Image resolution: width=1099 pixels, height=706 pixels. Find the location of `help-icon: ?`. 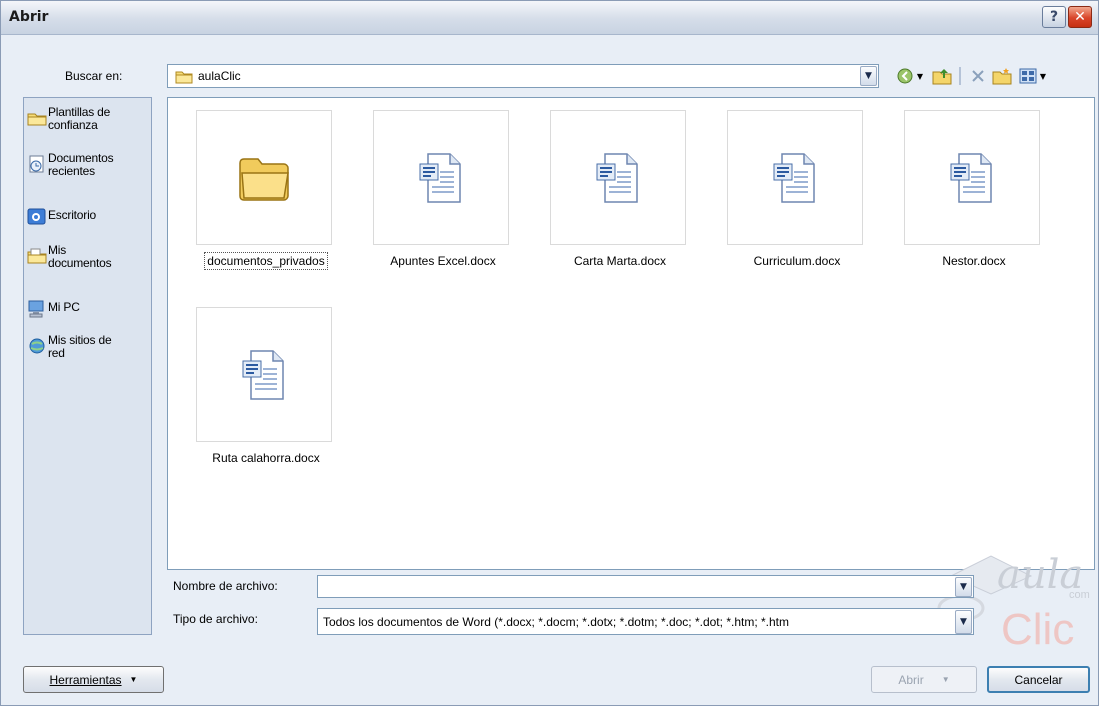

help-icon: ? is located at coordinates (1054, 17).